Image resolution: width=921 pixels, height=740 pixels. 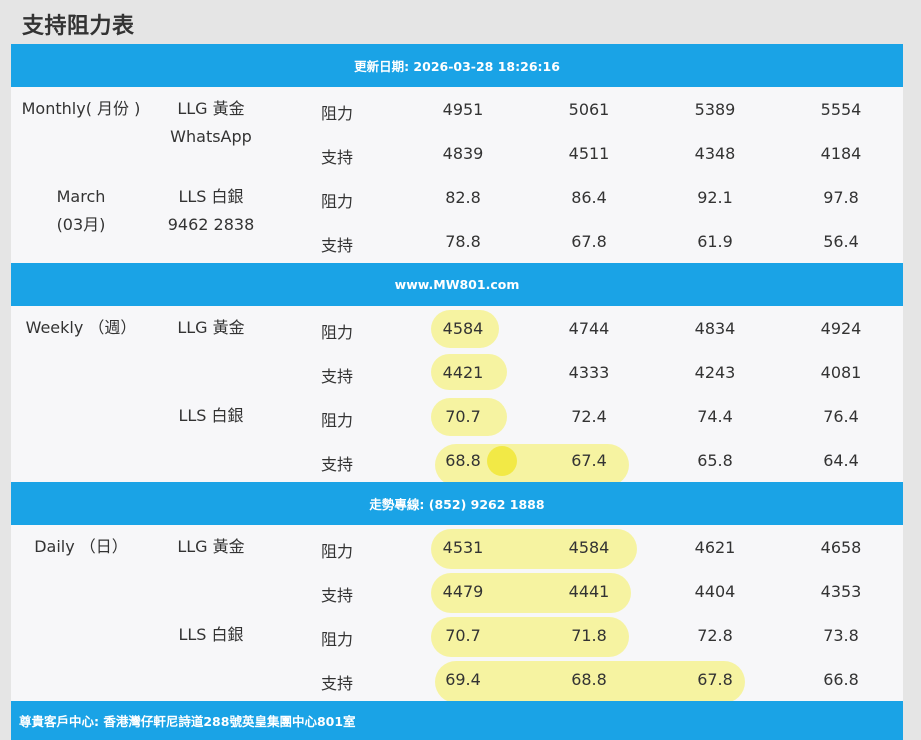 What do you see at coordinates (463, 591) in the screenshot?
I see `value-cell: 4479` at bounding box center [463, 591].